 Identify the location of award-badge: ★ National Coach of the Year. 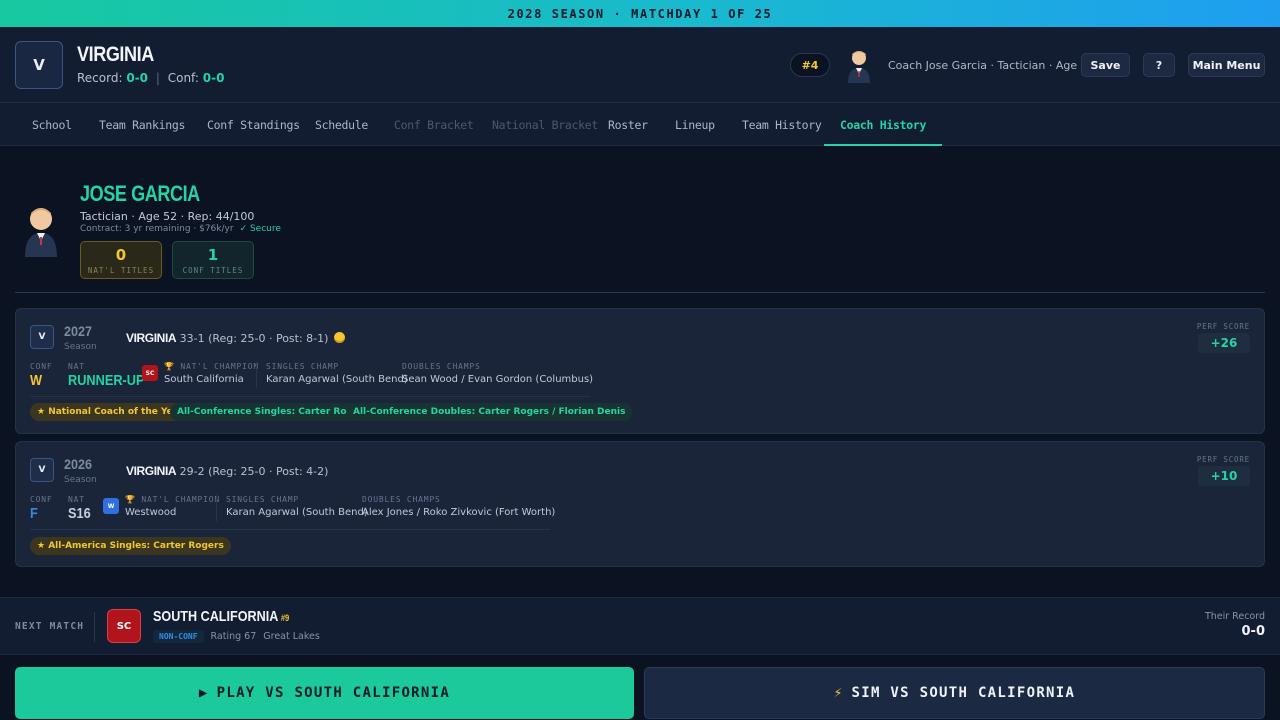
(110, 412).